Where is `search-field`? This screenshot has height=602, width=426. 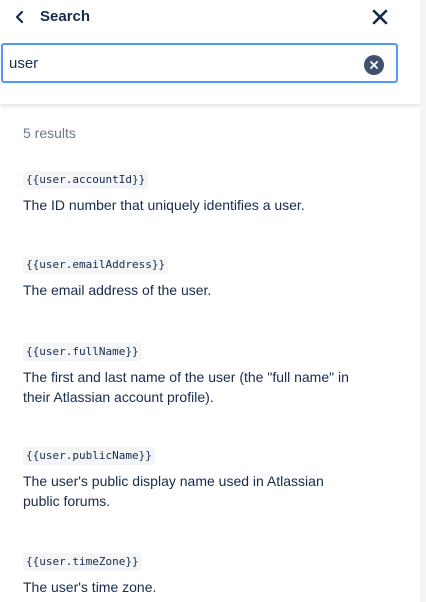 search-field is located at coordinates (199, 63).